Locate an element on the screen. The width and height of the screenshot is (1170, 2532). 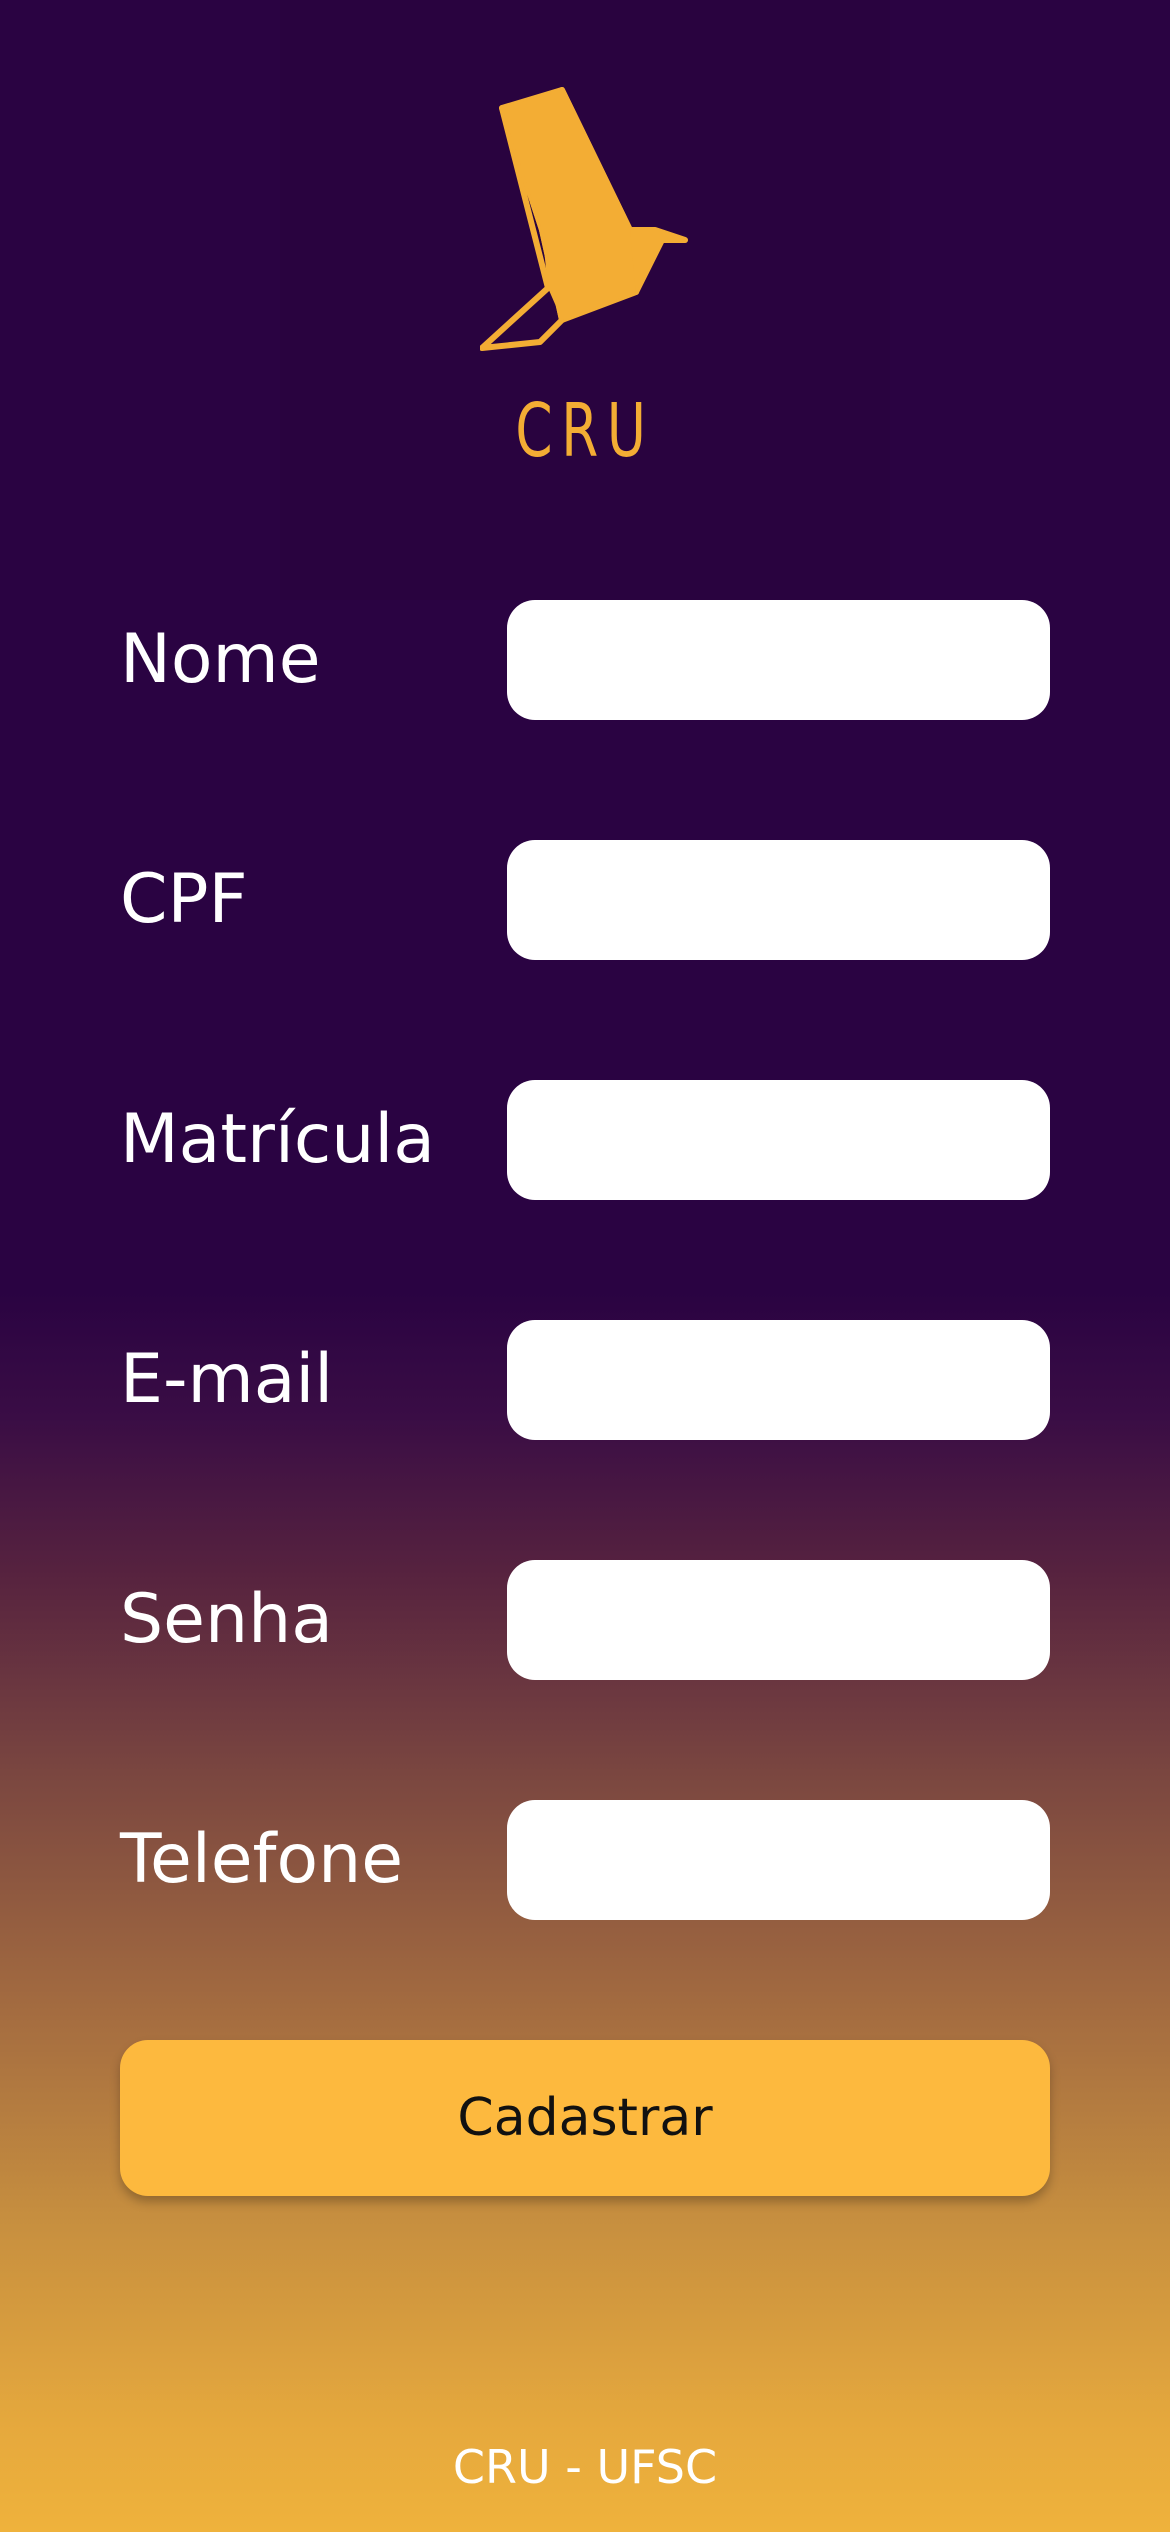
nome-input is located at coordinates (778, 660).